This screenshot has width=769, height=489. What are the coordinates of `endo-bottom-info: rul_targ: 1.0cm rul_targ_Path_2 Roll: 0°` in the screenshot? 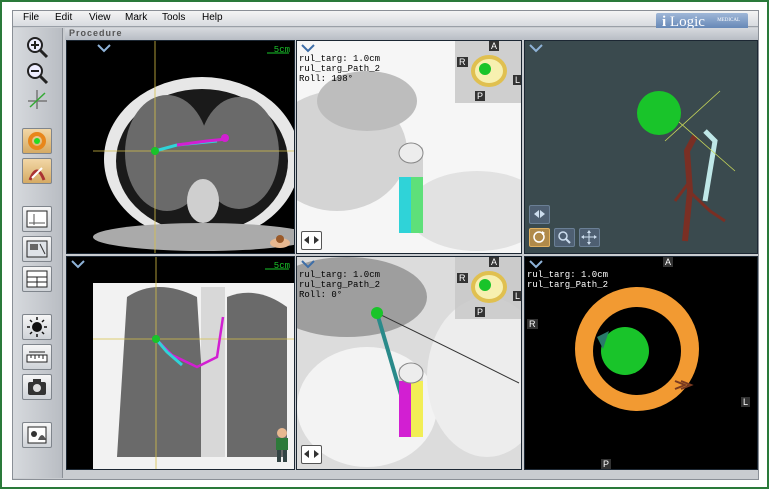 It's located at (339, 285).